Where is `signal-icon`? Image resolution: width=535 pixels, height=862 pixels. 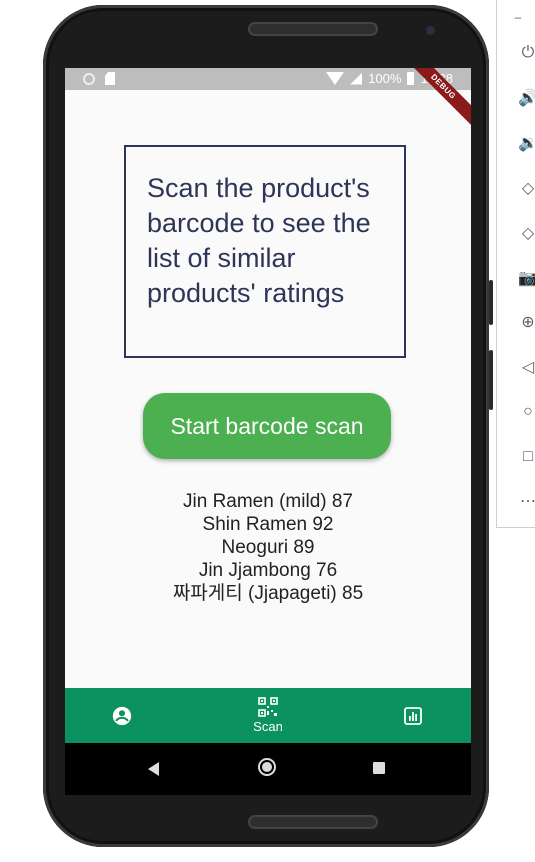 signal-icon is located at coordinates (356, 78).